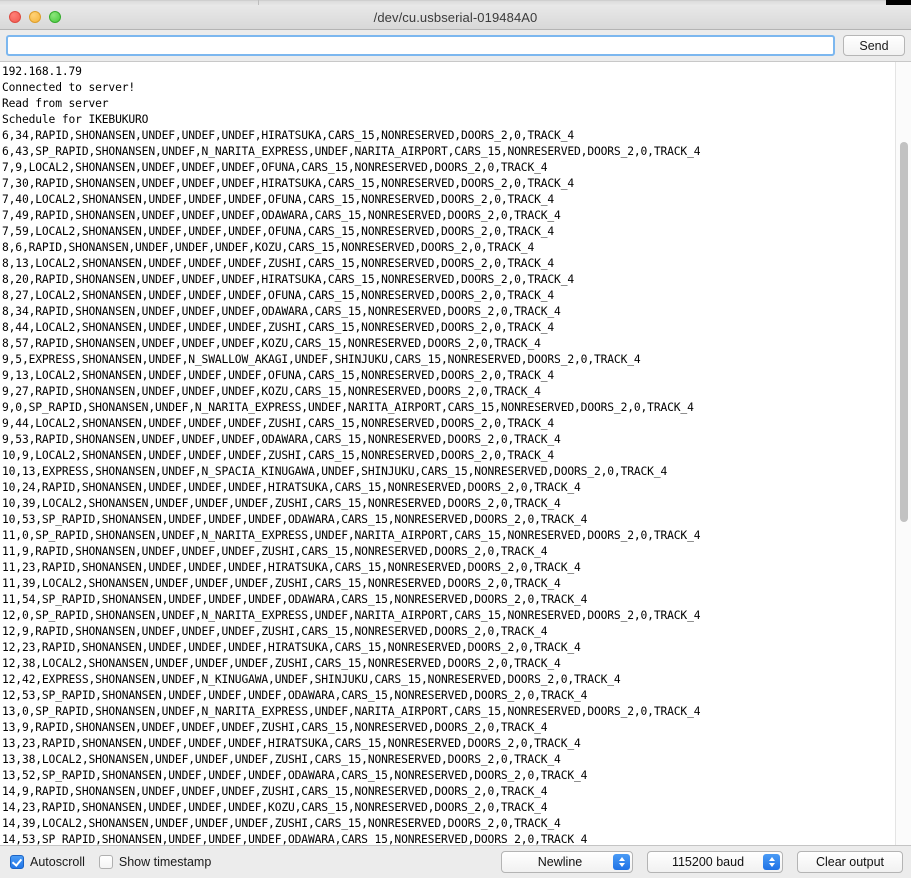 Image resolution: width=911 pixels, height=878 pixels. Describe the element at coordinates (850, 862) in the screenshot. I see `clear-output-button: Clear output` at that location.